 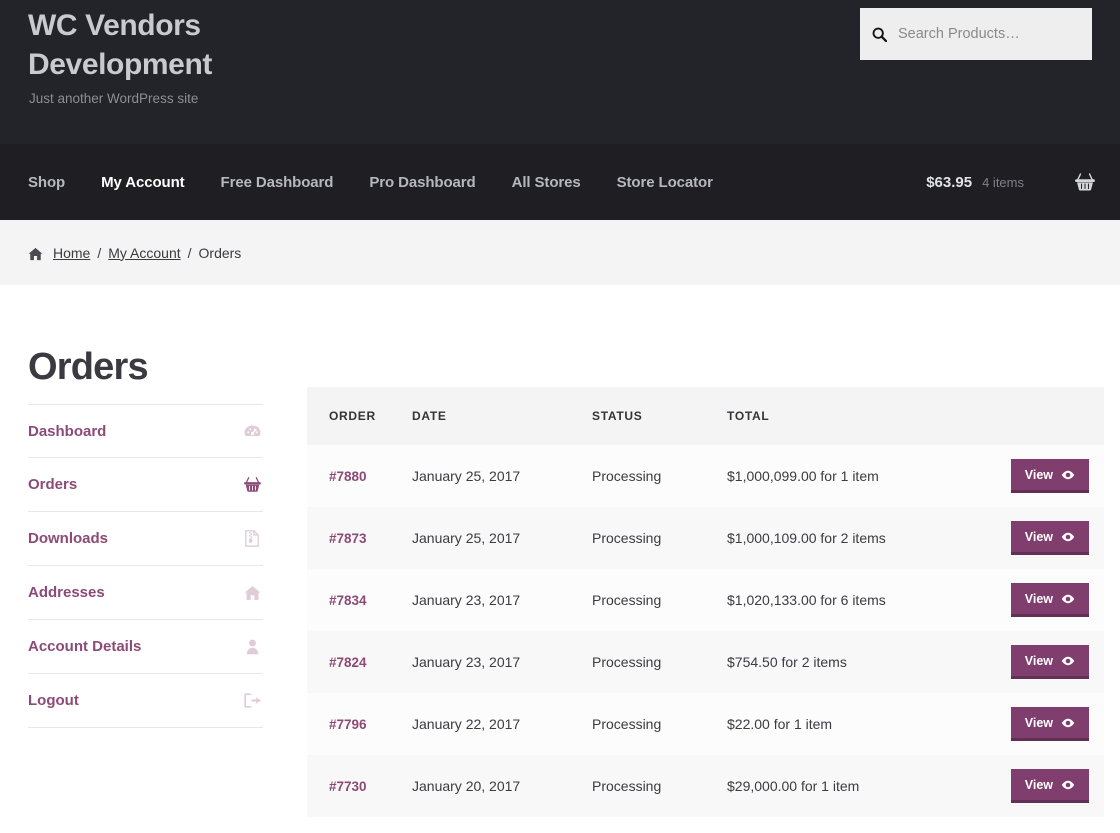 I want to click on search-input, so click(x=995, y=34).